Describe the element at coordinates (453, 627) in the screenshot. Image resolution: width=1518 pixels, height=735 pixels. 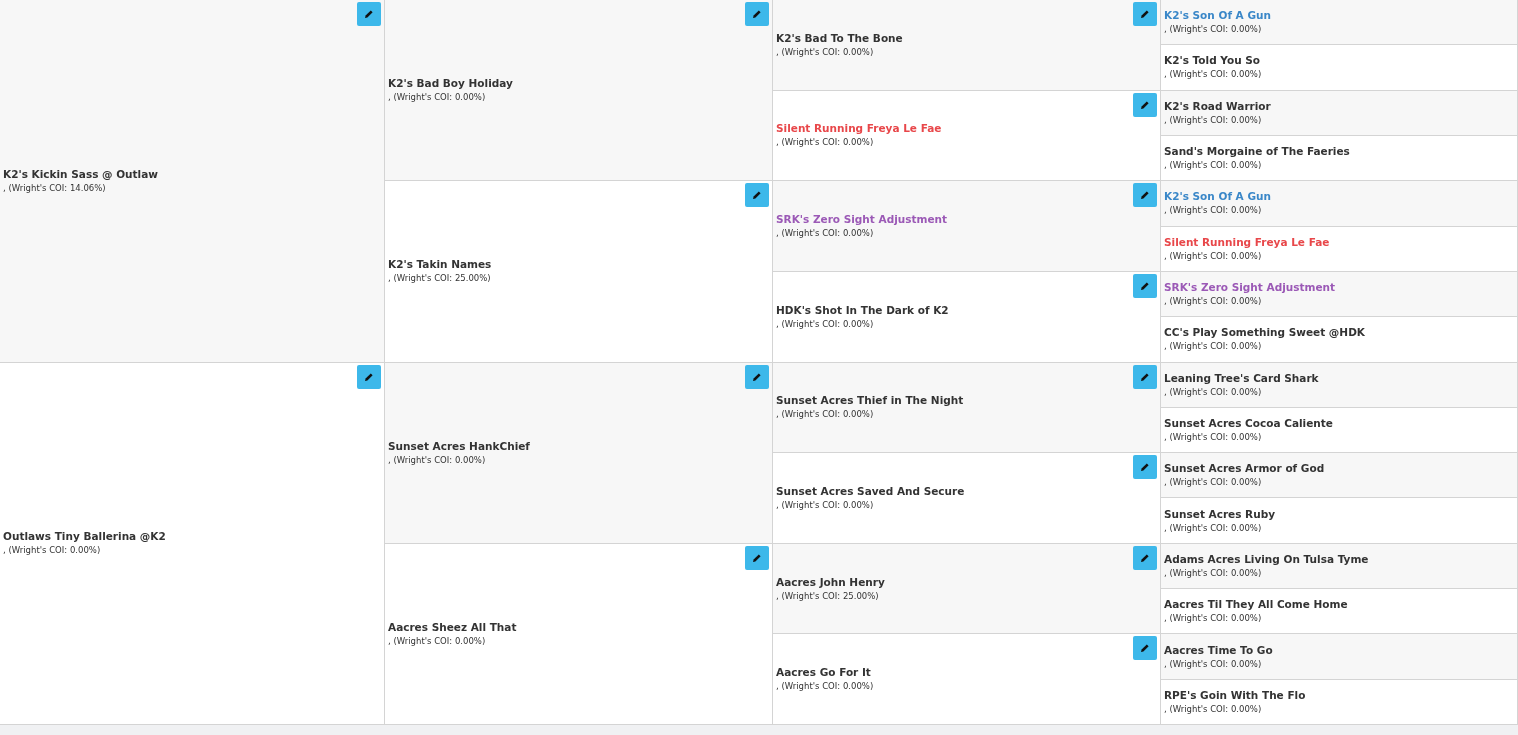
I see `dog-name: Aacres Sheez All That` at that location.